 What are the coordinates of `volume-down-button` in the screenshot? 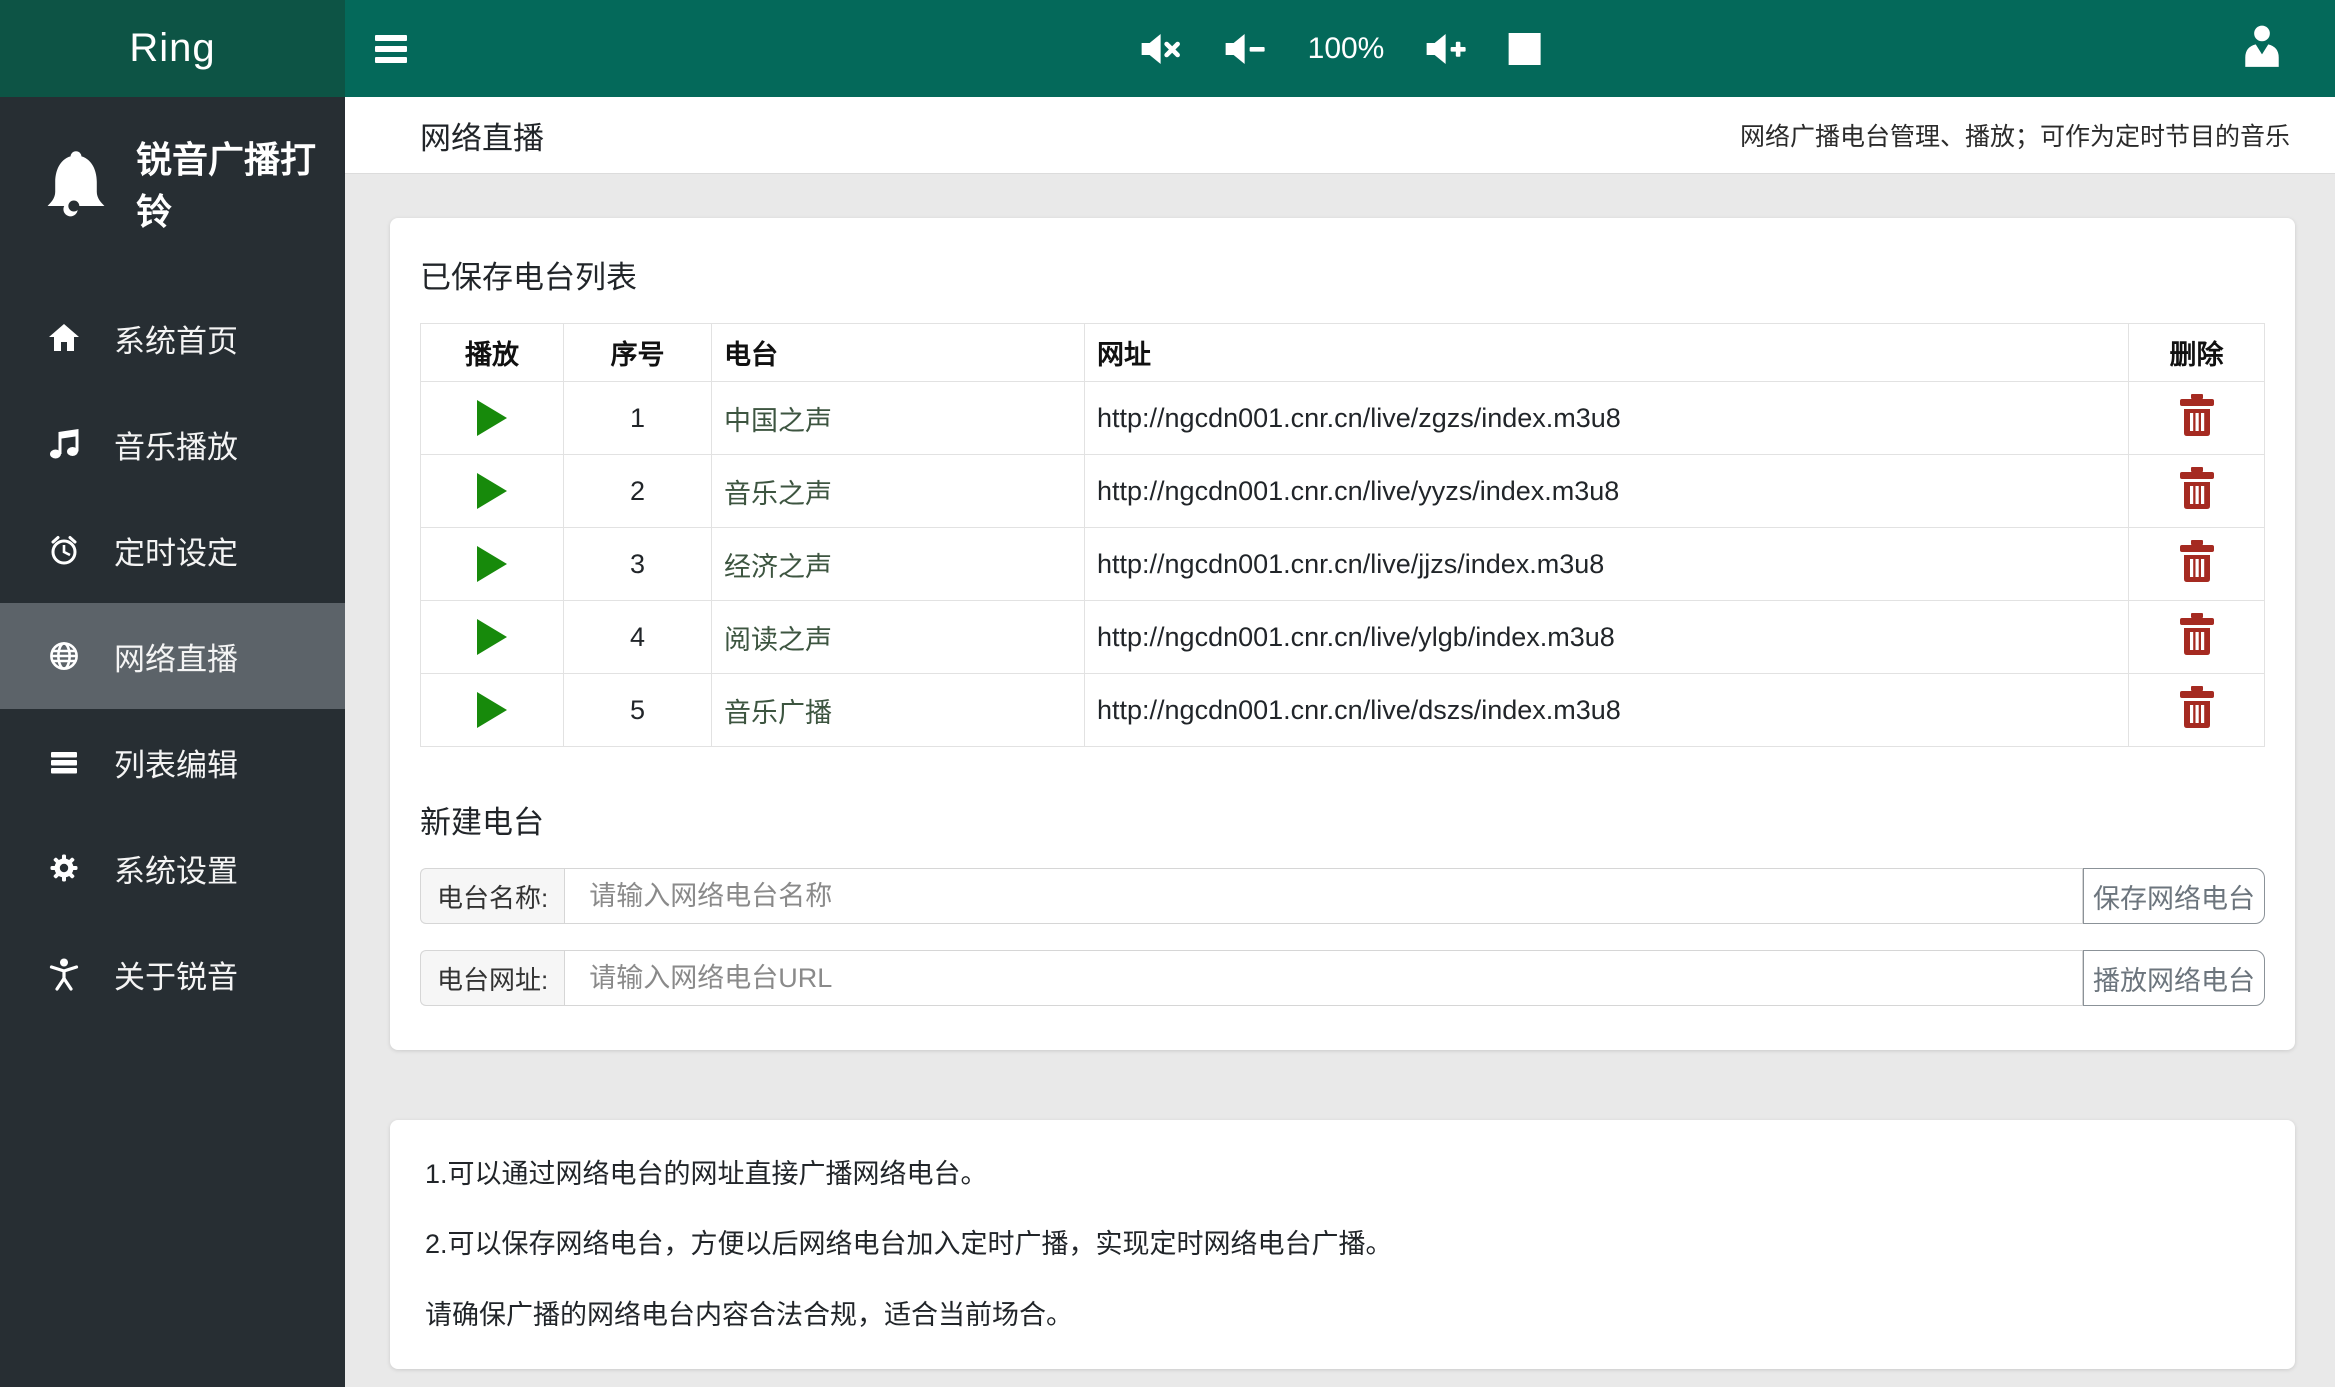 It's located at (1246, 49).